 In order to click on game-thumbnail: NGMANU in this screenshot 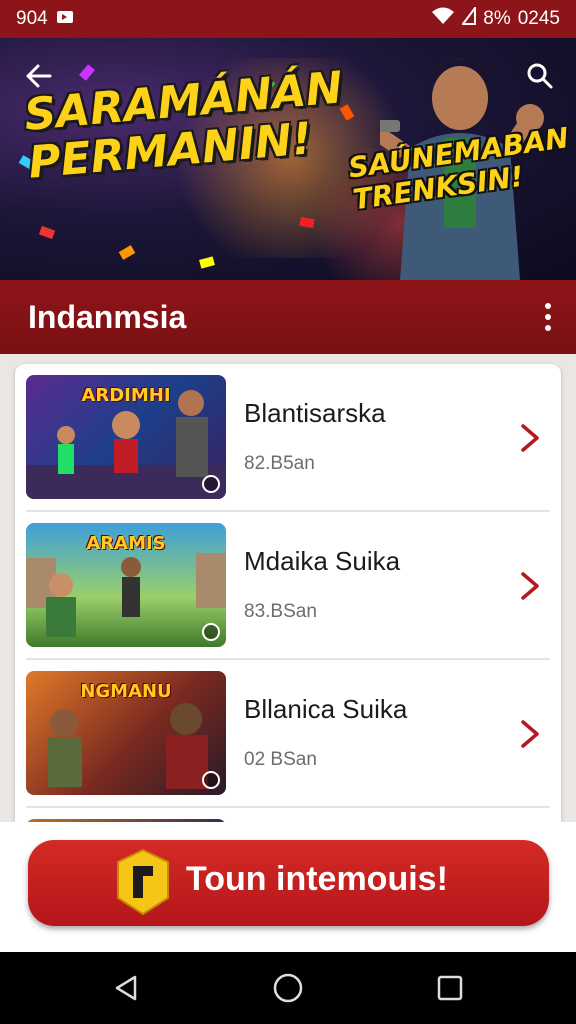, I will do `click(126, 733)`.